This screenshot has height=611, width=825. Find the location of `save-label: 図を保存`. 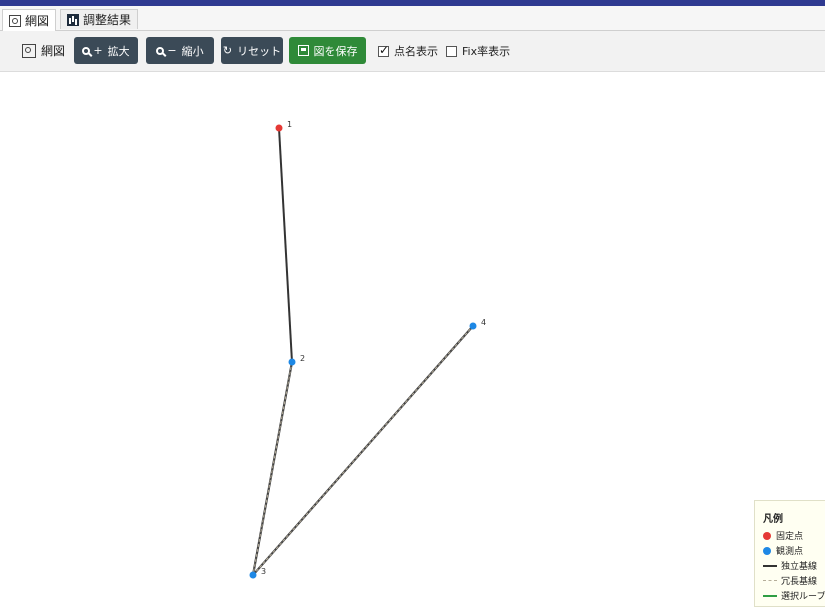

save-label: 図を保存 is located at coordinates (335, 51).